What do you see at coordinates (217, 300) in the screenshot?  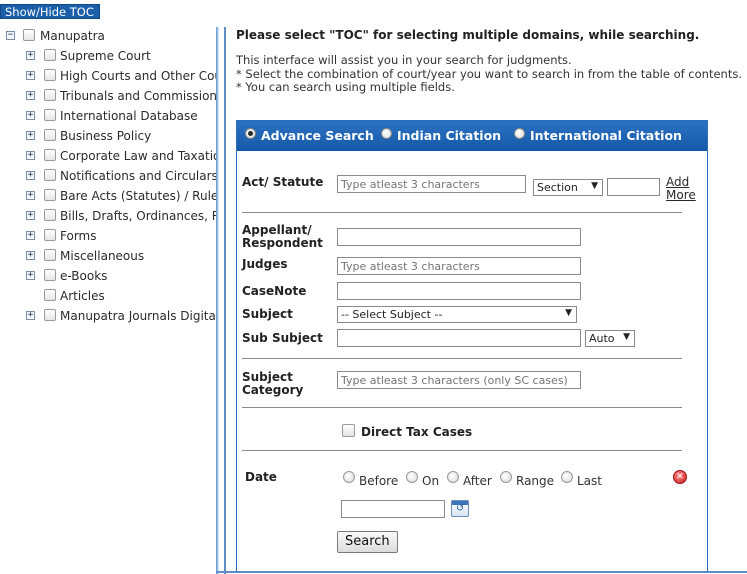 I see `toc-splitter` at bounding box center [217, 300].